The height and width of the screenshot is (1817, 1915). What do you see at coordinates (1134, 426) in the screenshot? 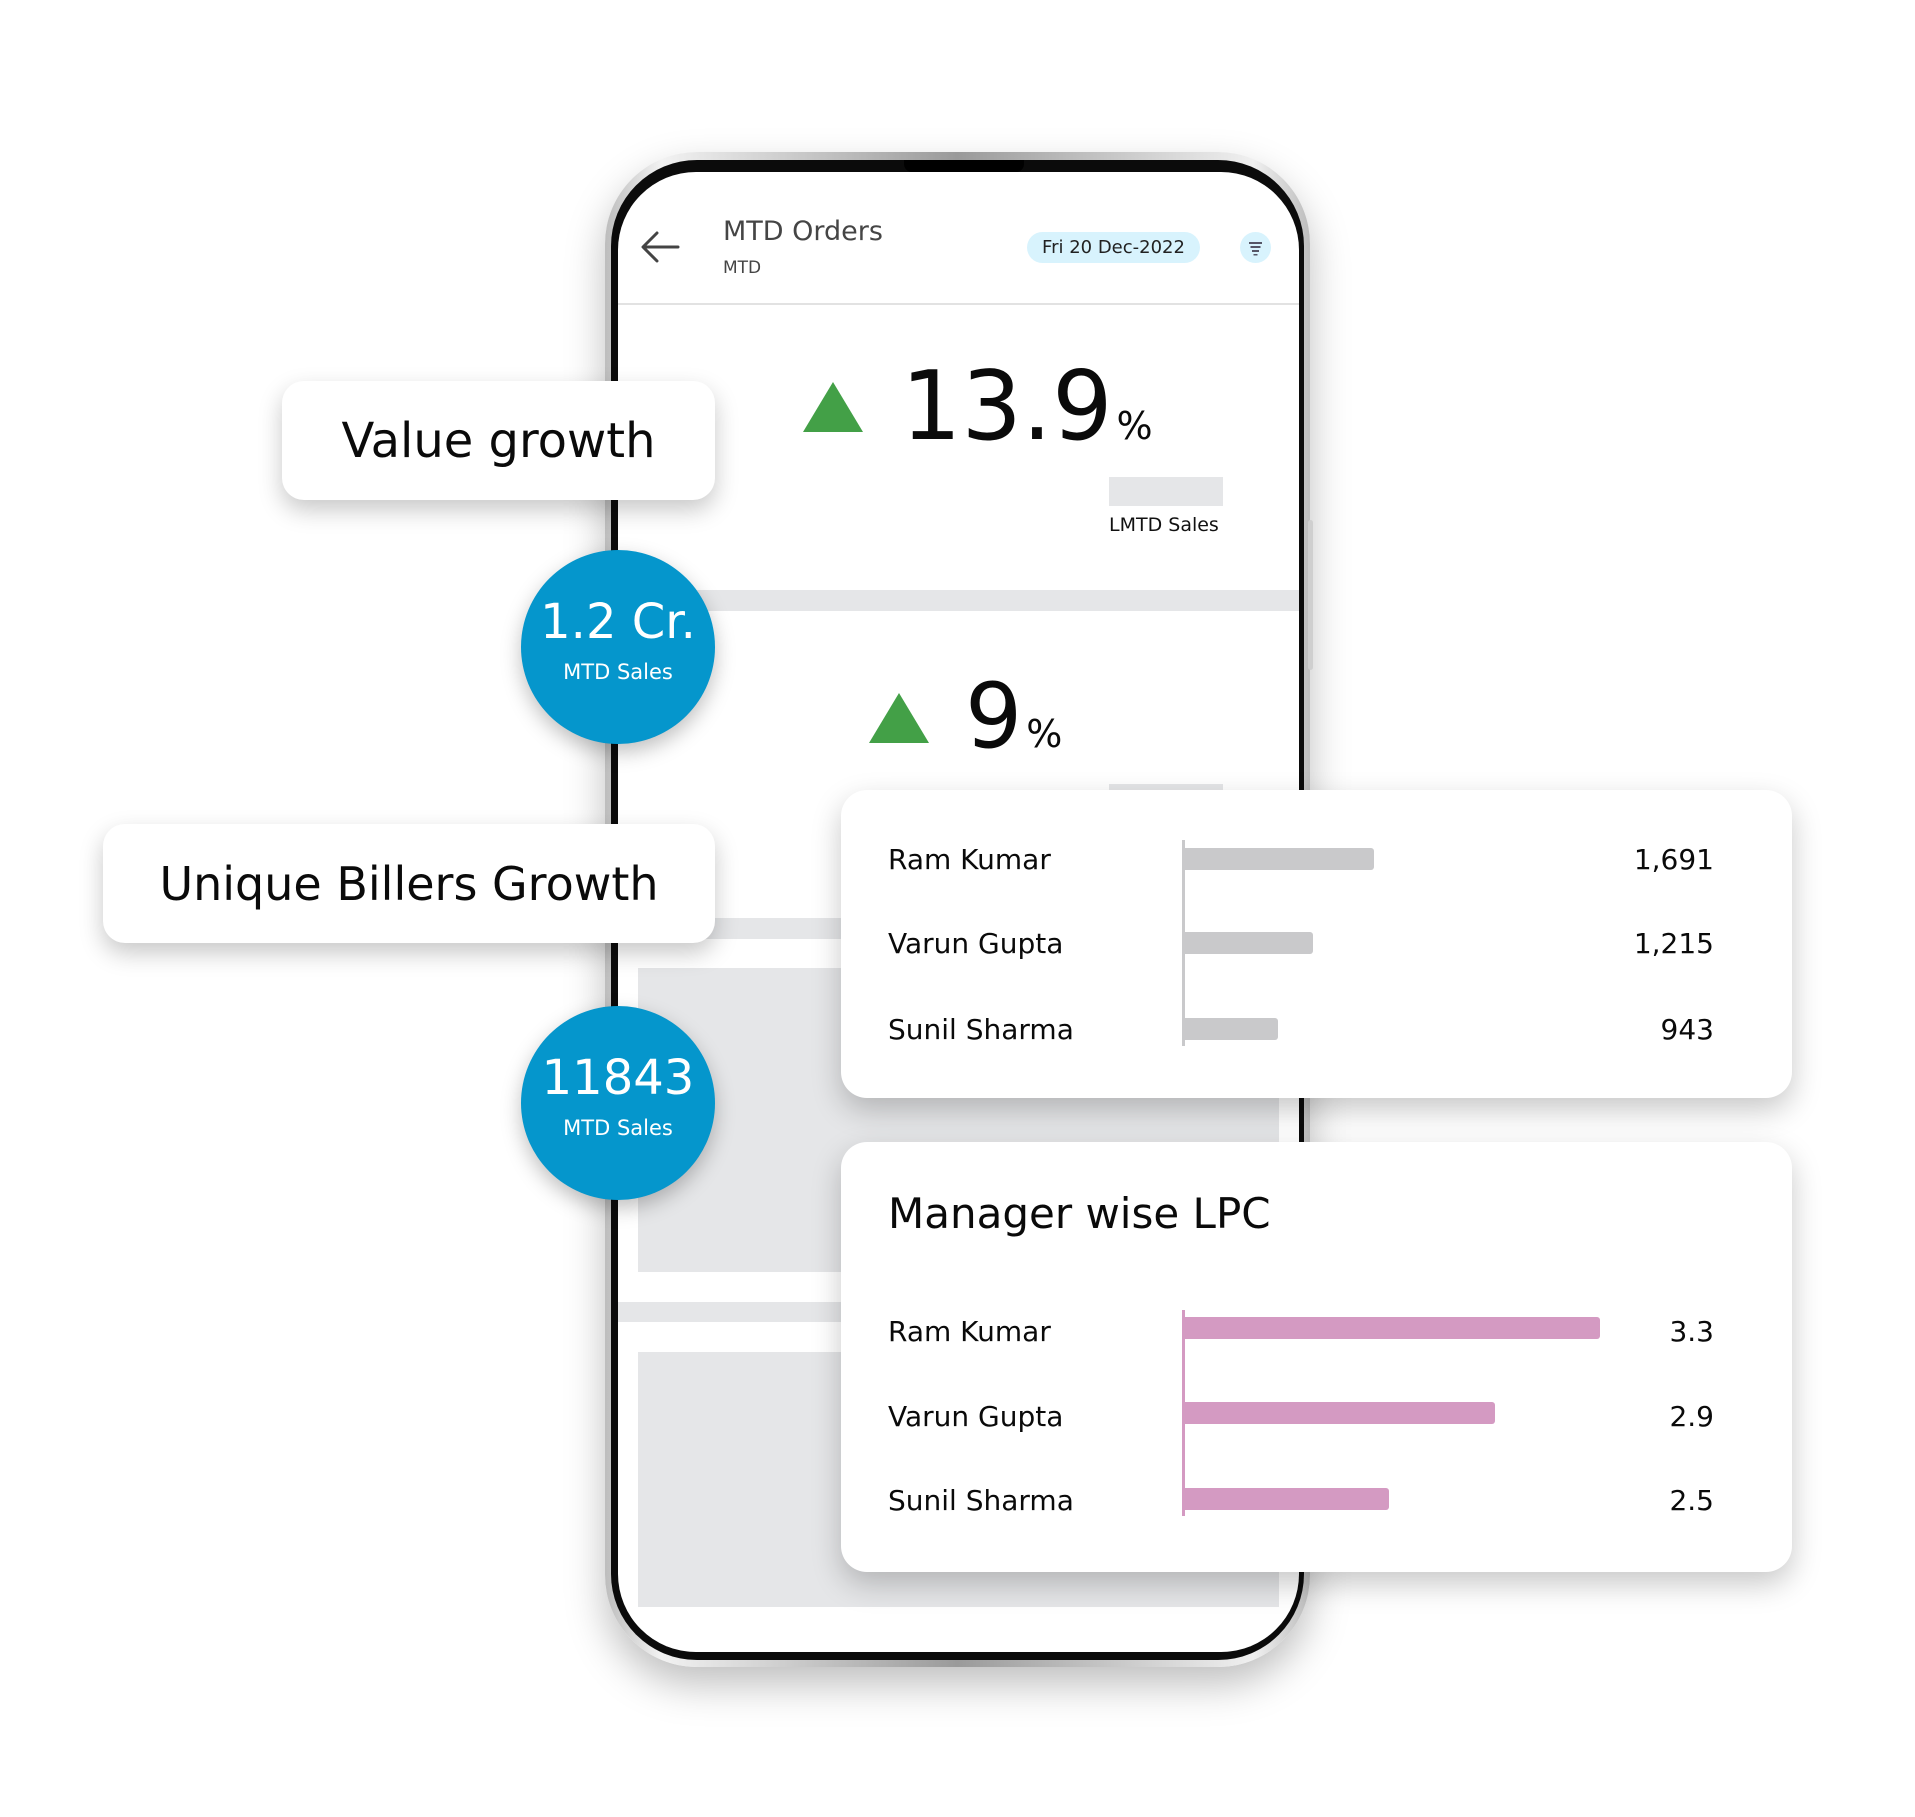
I see `value-growth-unit: %` at bounding box center [1134, 426].